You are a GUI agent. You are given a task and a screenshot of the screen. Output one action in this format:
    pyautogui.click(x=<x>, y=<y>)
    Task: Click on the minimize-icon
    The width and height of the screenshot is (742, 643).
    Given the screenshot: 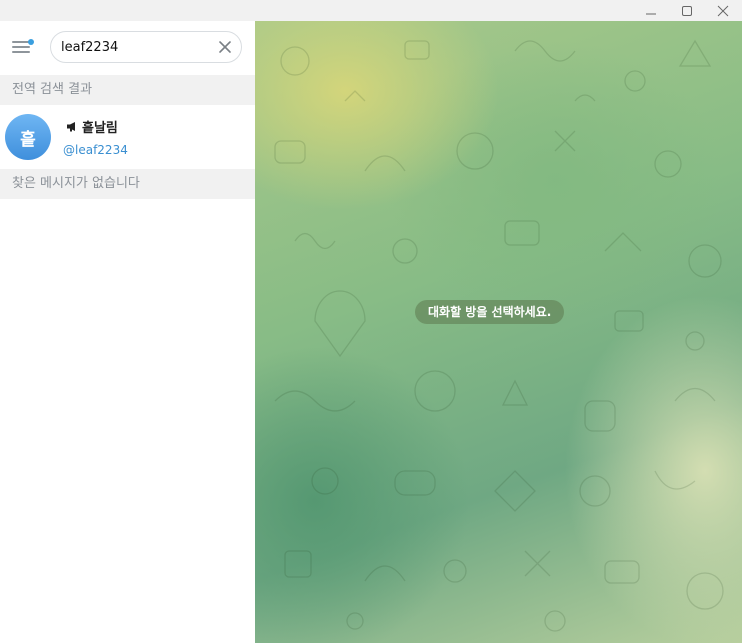 What is the action you would take?
    pyautogui.click(x=651, y=13)
    